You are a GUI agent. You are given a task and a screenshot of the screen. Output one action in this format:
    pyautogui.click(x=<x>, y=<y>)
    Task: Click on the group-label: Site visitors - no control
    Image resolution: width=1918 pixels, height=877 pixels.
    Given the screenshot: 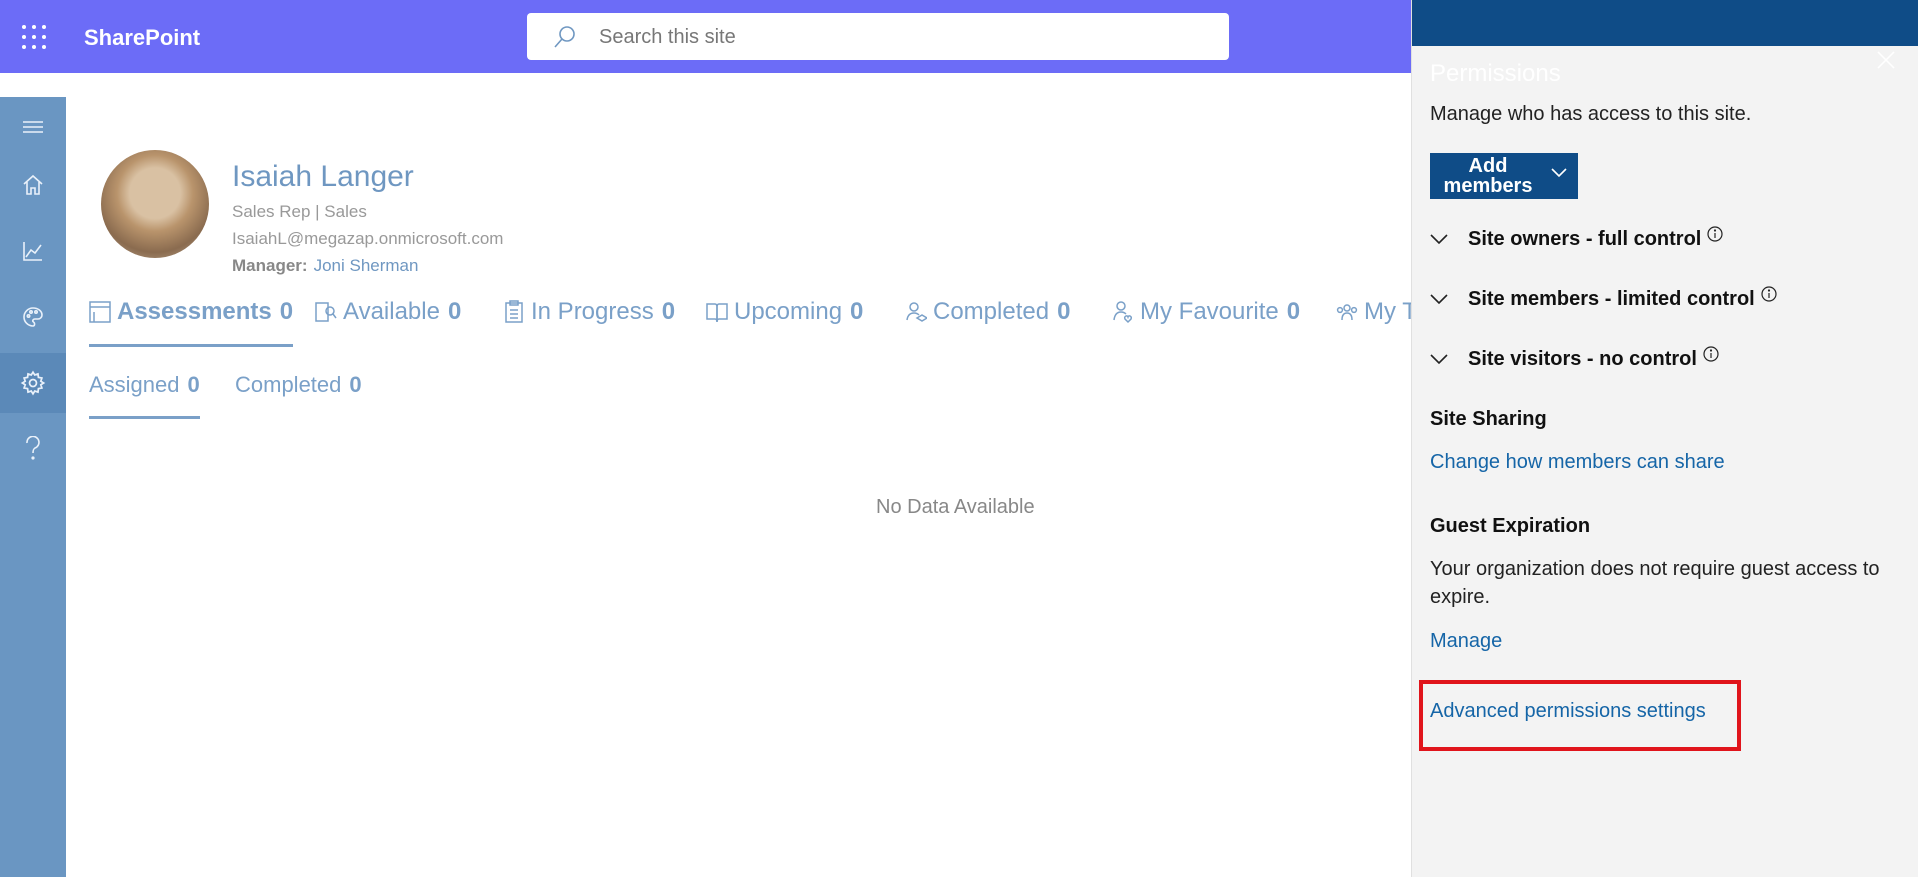 What is the action you would take?
    pyautogui.click(x=1582, y=358)
    